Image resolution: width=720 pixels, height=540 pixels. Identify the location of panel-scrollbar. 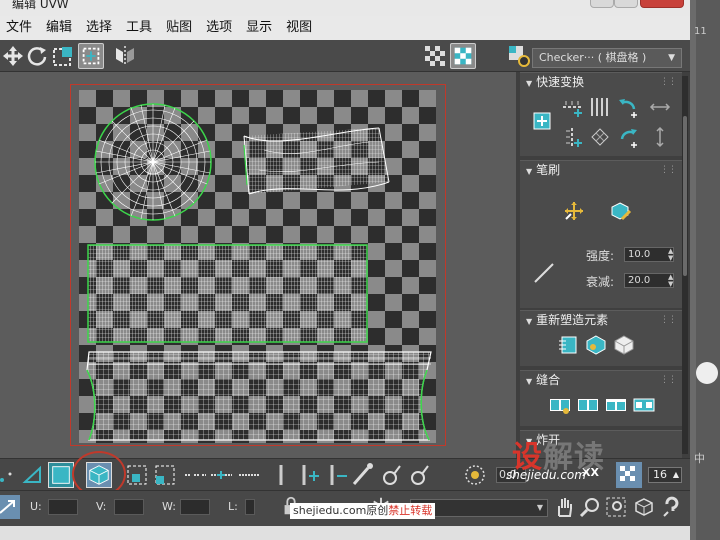
(685, 265).